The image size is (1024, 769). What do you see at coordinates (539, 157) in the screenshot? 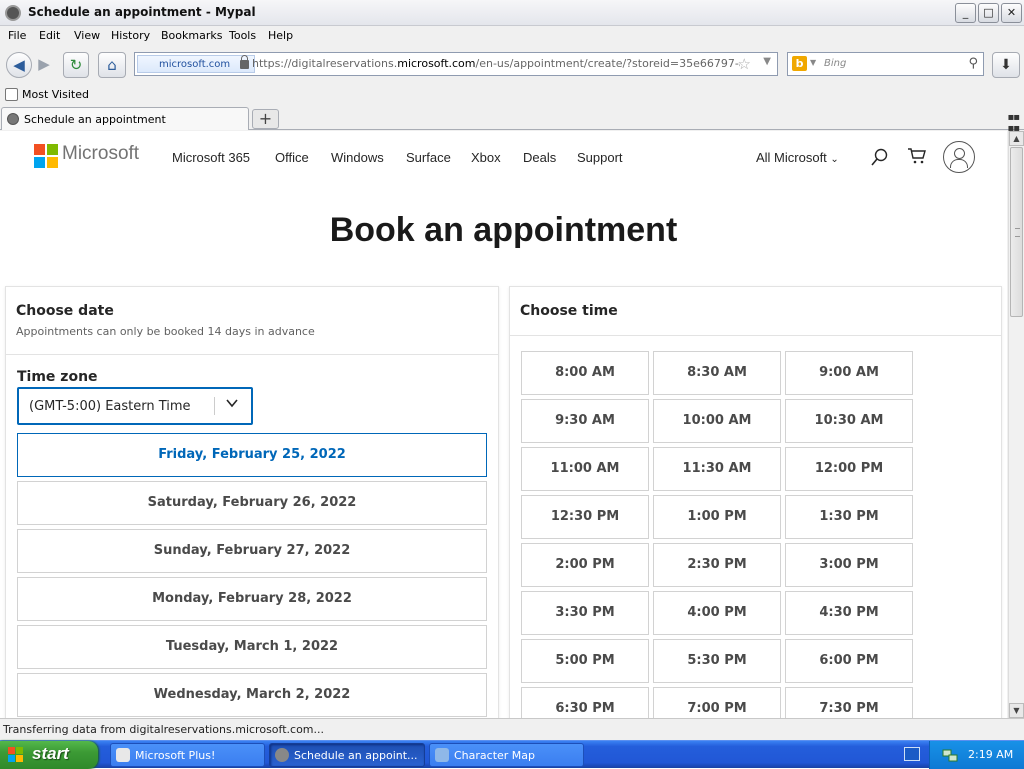
I see `nav-deals: Deals` at bounding box center [539, 157].